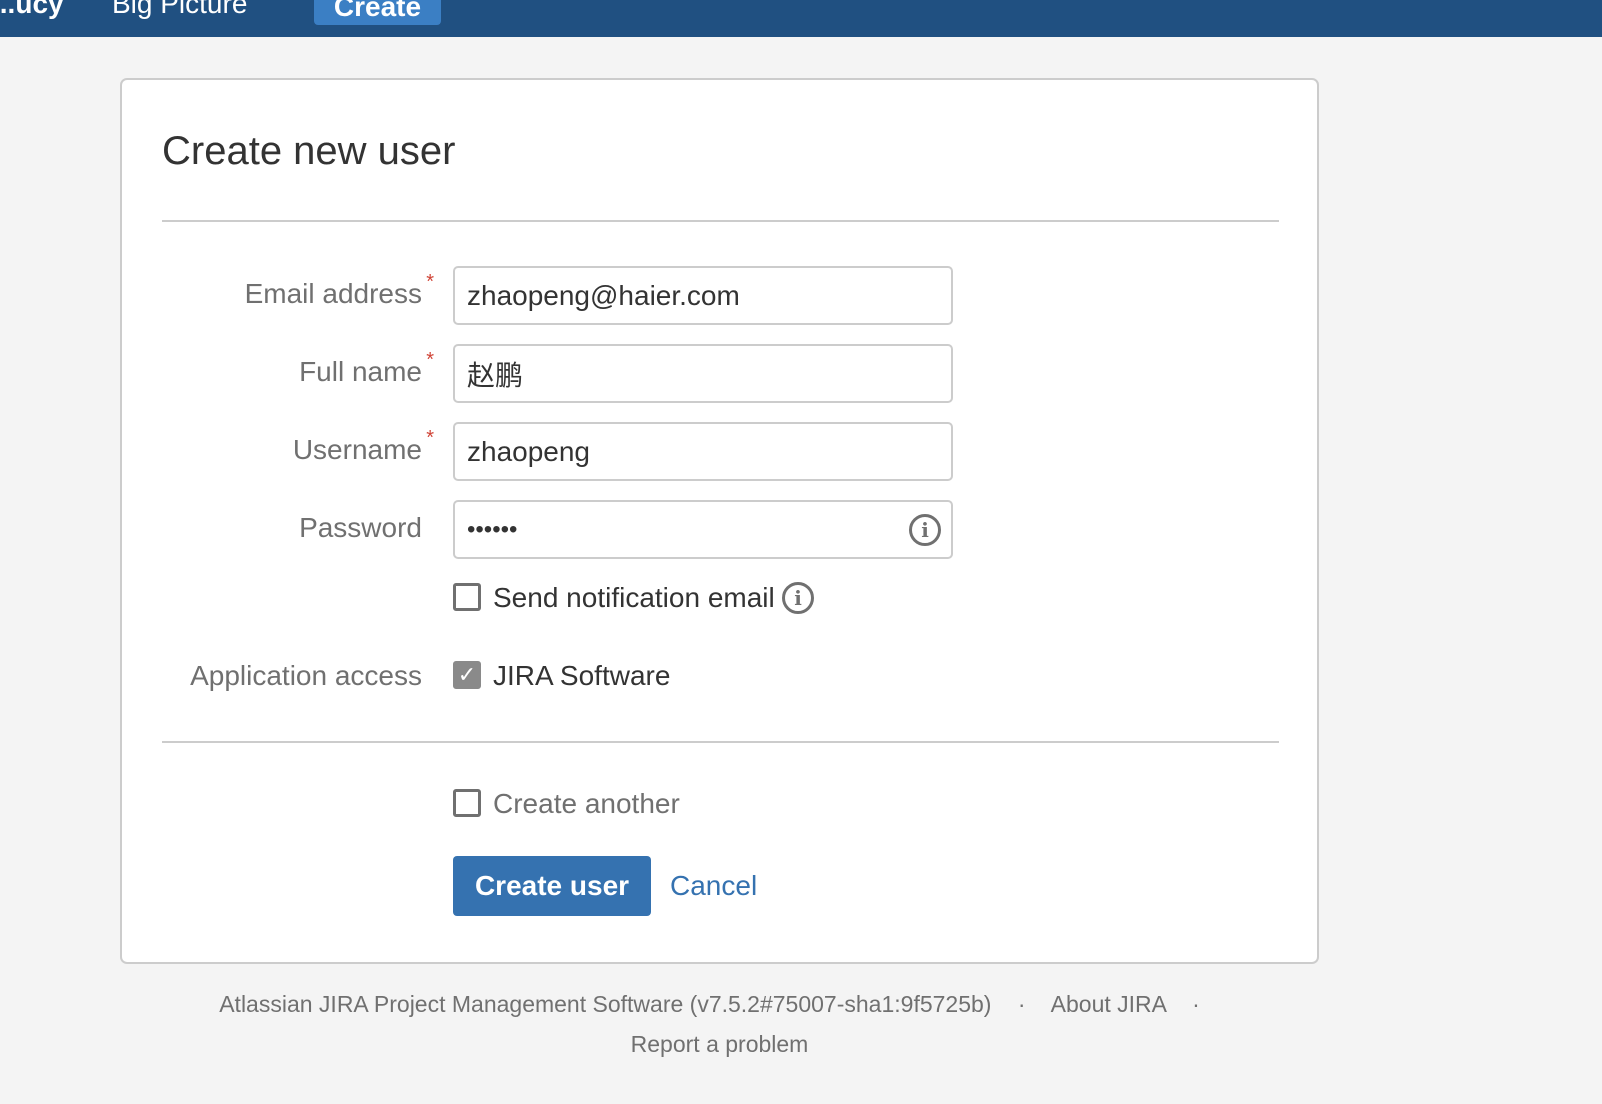 This screenshot has height=1104, width=1602. What do you see at coordinates (720, 221) in the screenshot?
I see `title-divider` at bounding box center [720, 221].